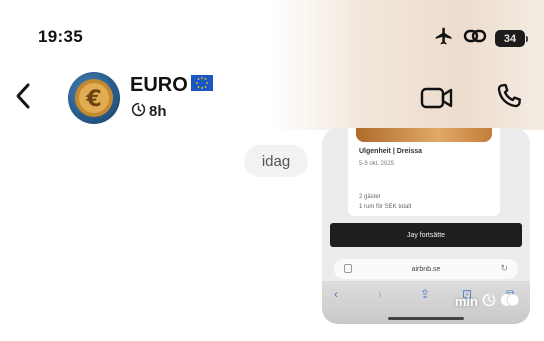 Image resolution: width=544 pixels, height=341 pixels. I want to click on video-call-icon, so click(437, 101).